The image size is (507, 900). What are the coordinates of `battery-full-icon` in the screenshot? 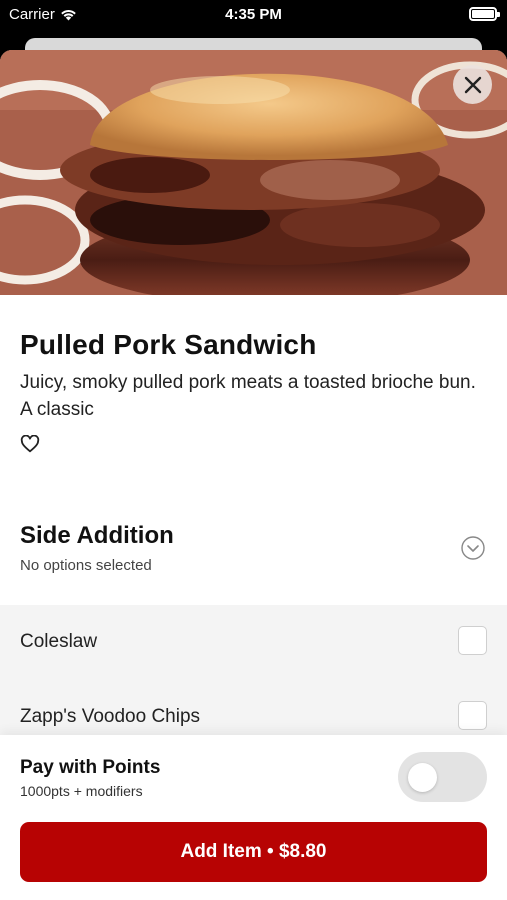 It's located at (484, 14).